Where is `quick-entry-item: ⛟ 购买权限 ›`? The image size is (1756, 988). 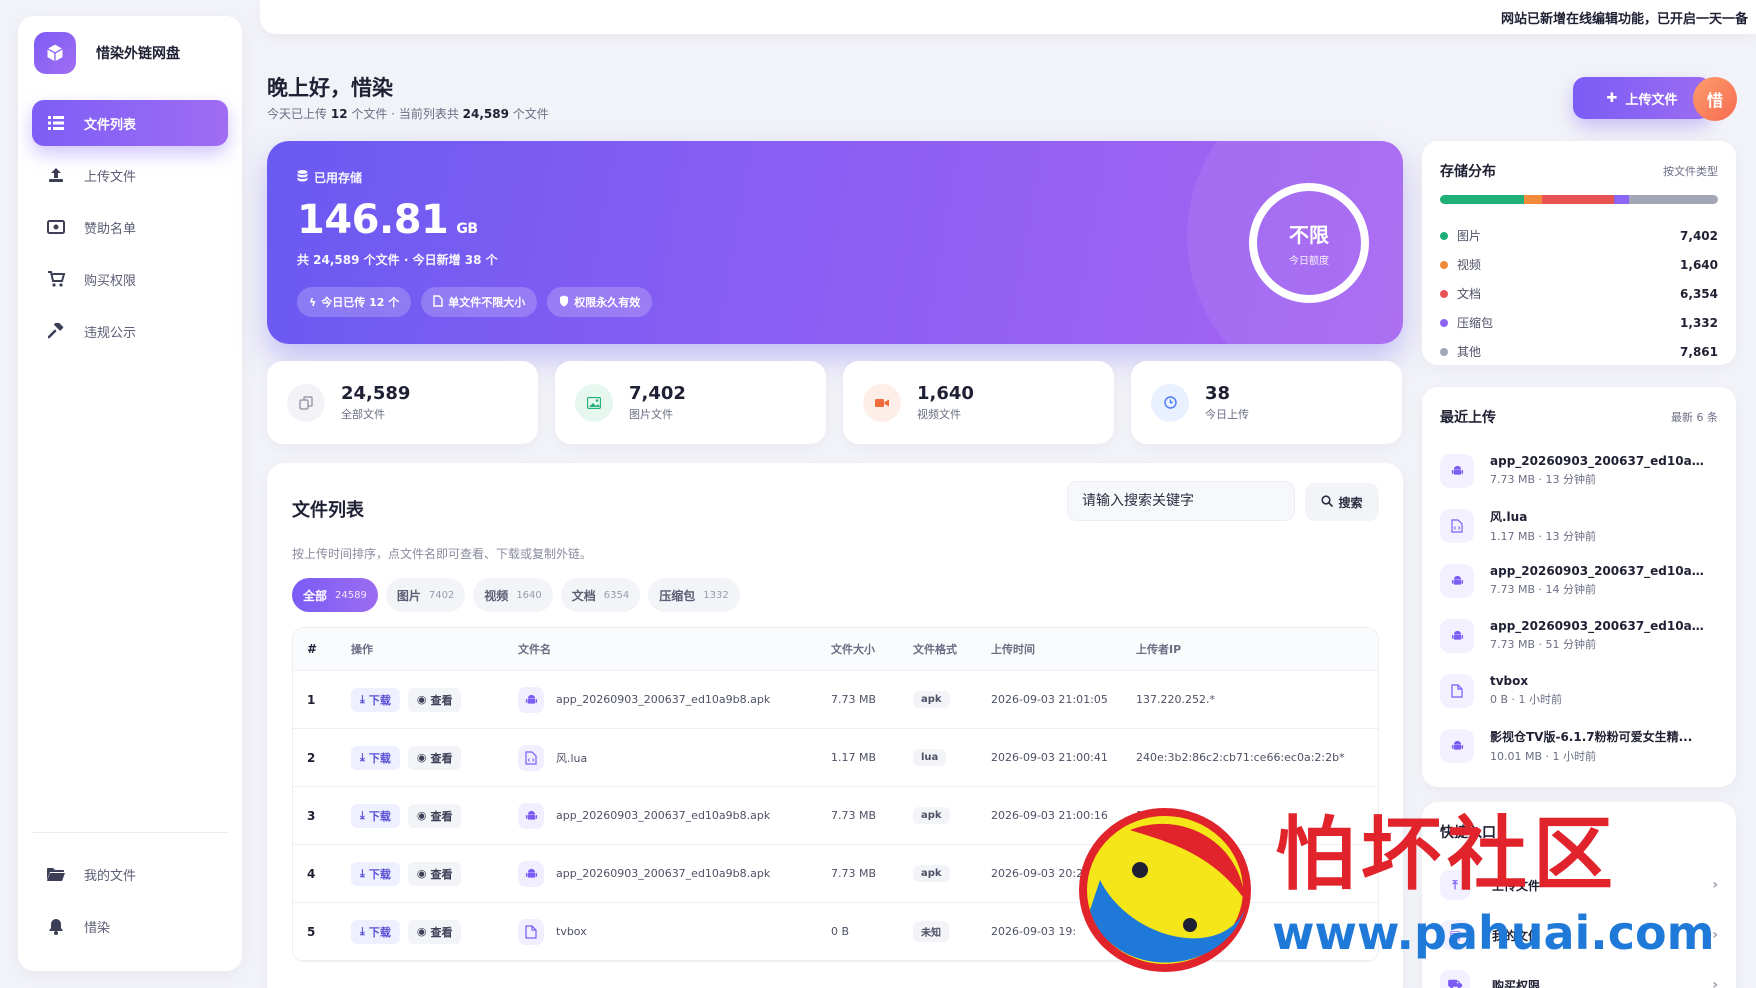 quick-entry-item: ⛟ 购买权限 › is located at coordinates (1579, 974).